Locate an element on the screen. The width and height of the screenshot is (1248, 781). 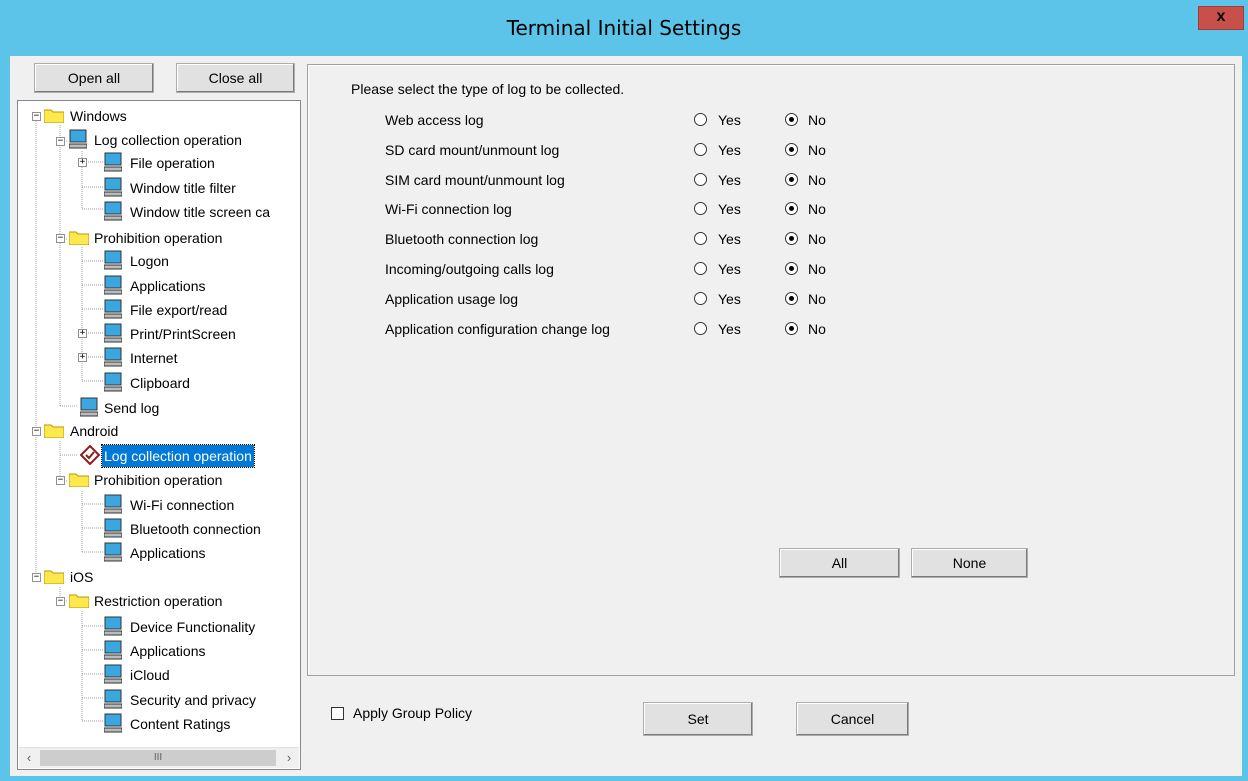
tree-item-label: Wi-Fi connection is located at coordinates (182, 505).